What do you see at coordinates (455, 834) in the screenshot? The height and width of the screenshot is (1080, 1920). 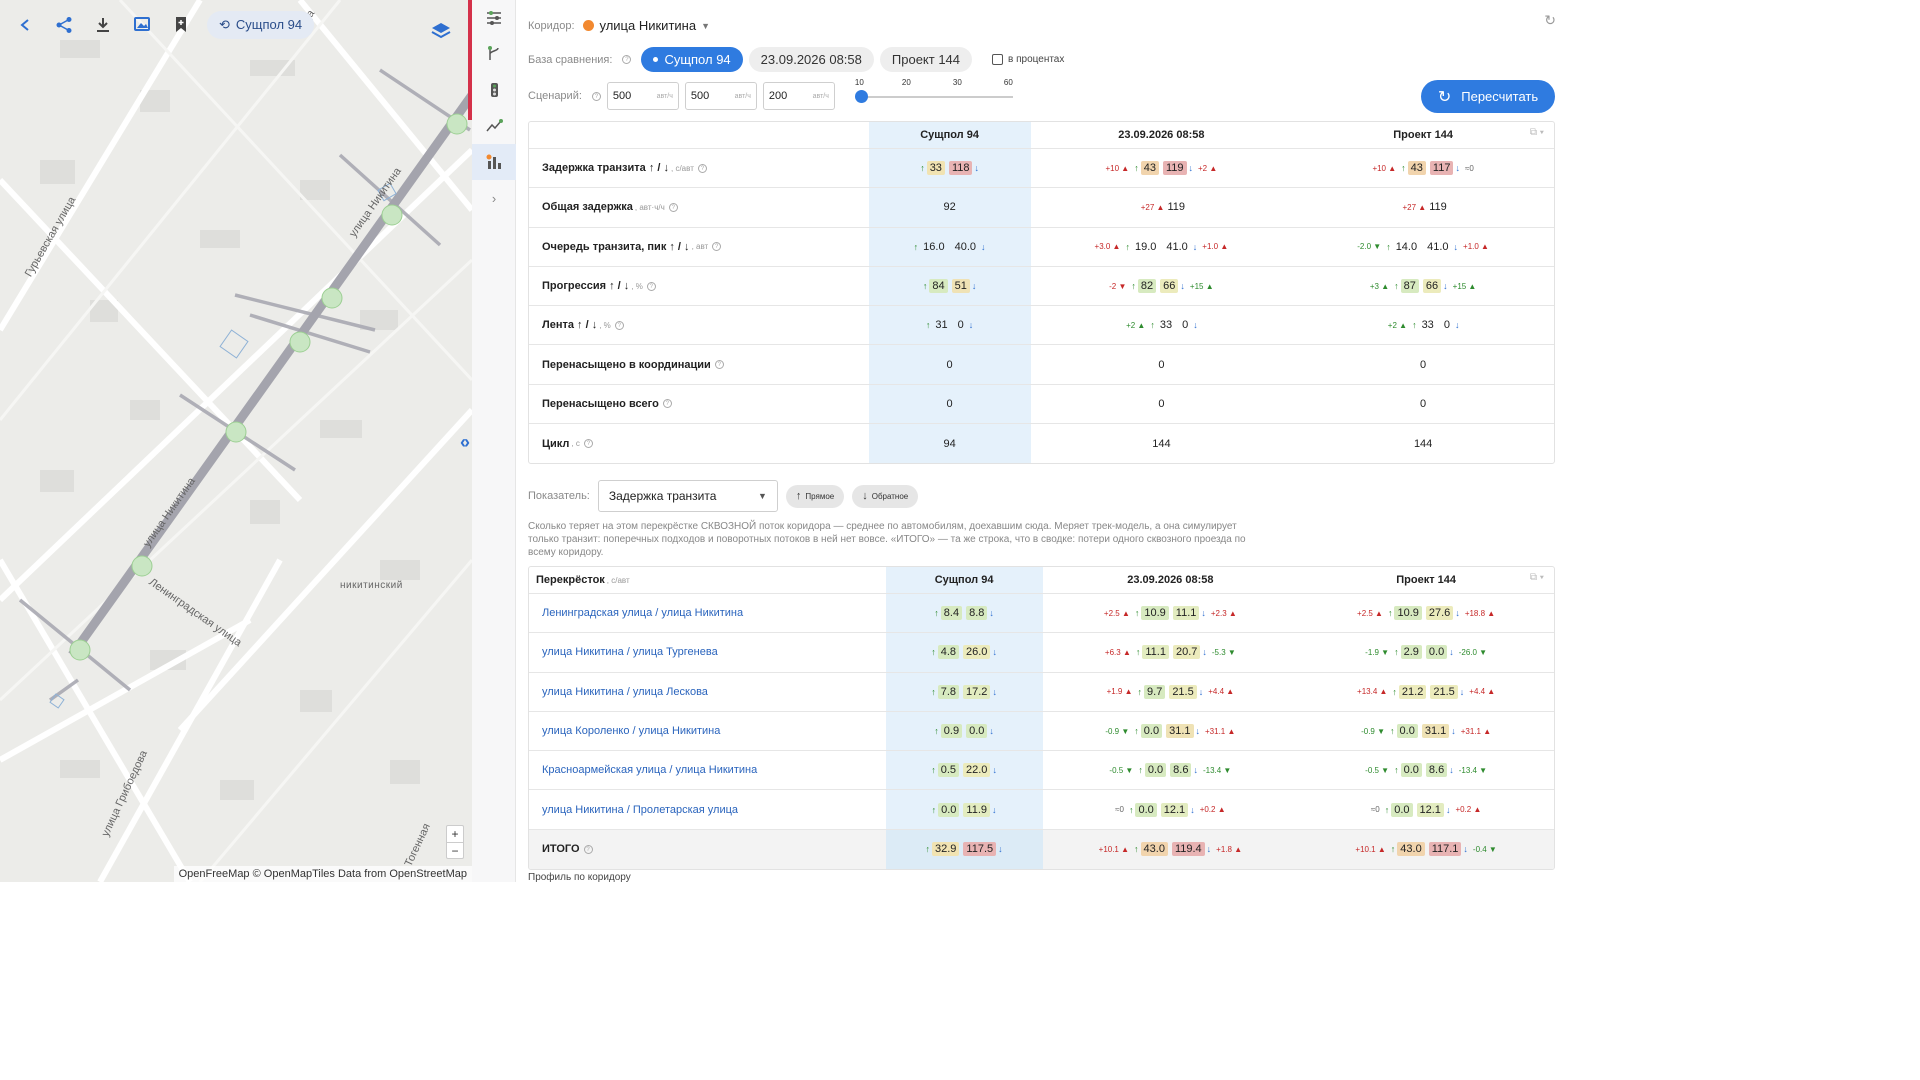 I see `zoom-in-button: +` at bounding box center [455, 834].